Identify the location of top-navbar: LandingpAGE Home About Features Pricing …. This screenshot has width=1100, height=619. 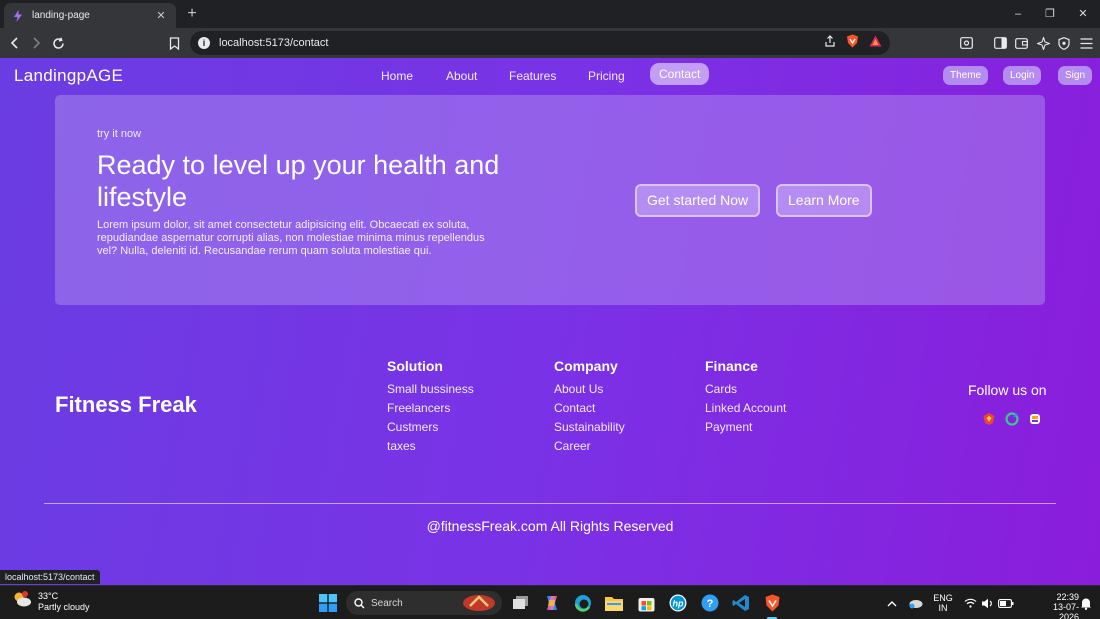
(550, 76).